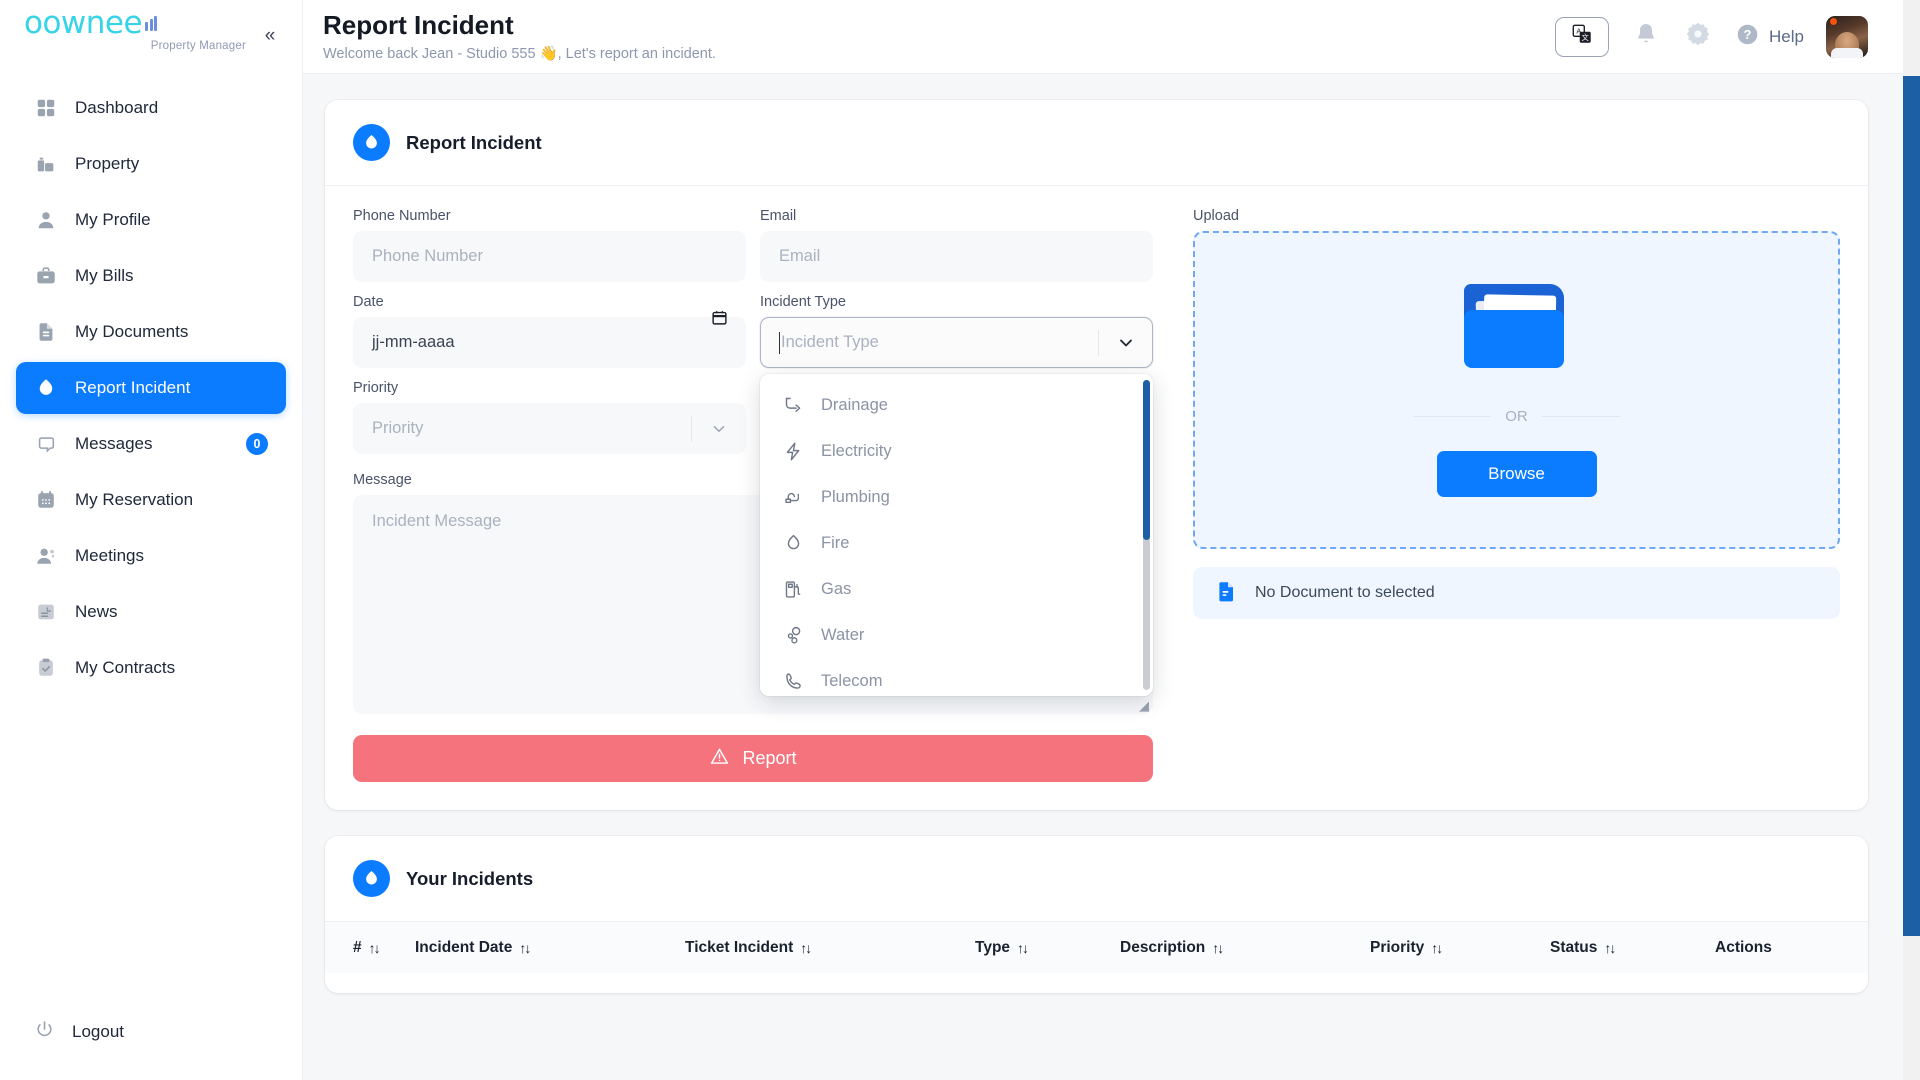 Image resolution: width=1920 pixels, height=1080 pixels. I want to click on option-telecom: Telecom, so click(956, 677).